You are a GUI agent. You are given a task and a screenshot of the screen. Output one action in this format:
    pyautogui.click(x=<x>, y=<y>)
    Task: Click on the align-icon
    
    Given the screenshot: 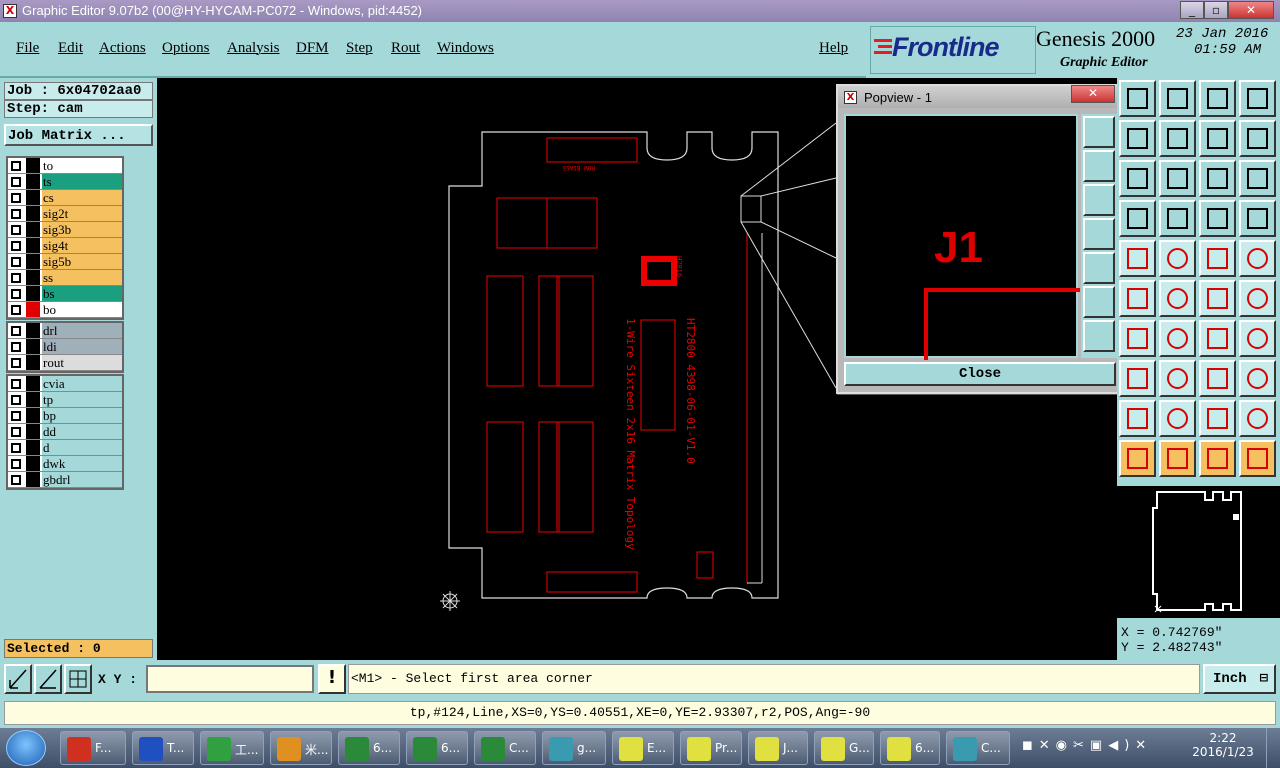 What is the action you would take?
    pyautogui.click(x=1217, y=378)
    